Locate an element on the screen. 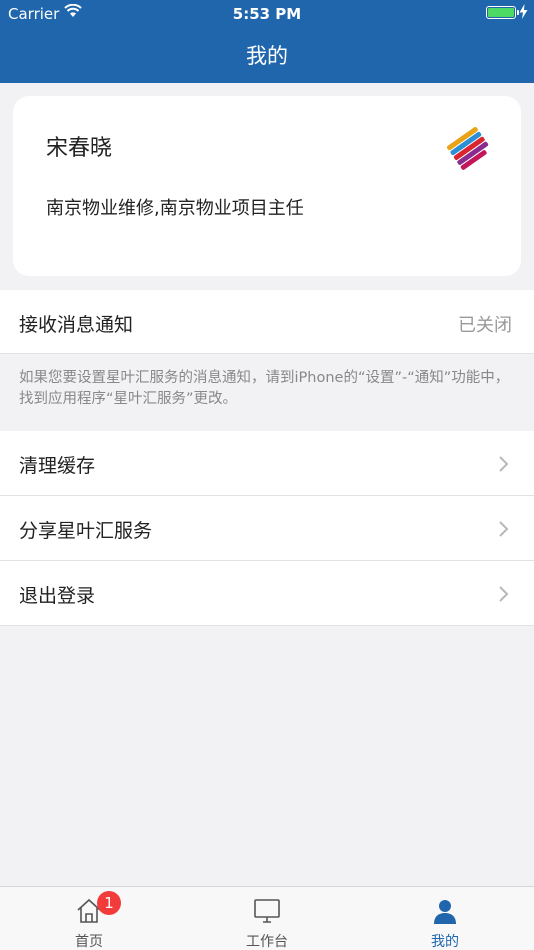  monitor-icon is located at coordinates (267, 911).